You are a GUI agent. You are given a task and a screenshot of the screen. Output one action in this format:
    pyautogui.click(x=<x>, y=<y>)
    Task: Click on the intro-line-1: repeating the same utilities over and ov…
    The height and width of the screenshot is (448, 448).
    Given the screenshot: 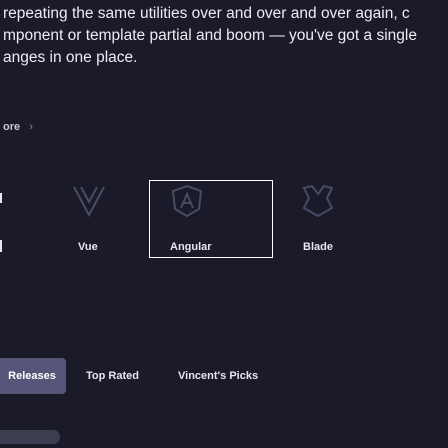 What is the action you would take?
    pyautogui.click(x=206, y=13)
    